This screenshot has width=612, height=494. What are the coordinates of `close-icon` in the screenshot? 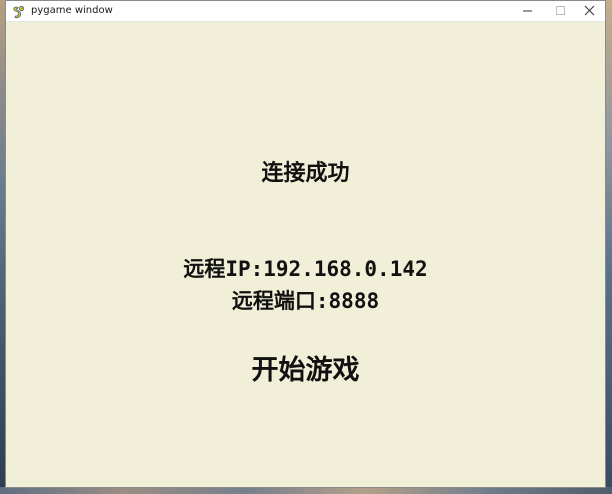 It's located at (589, 10).